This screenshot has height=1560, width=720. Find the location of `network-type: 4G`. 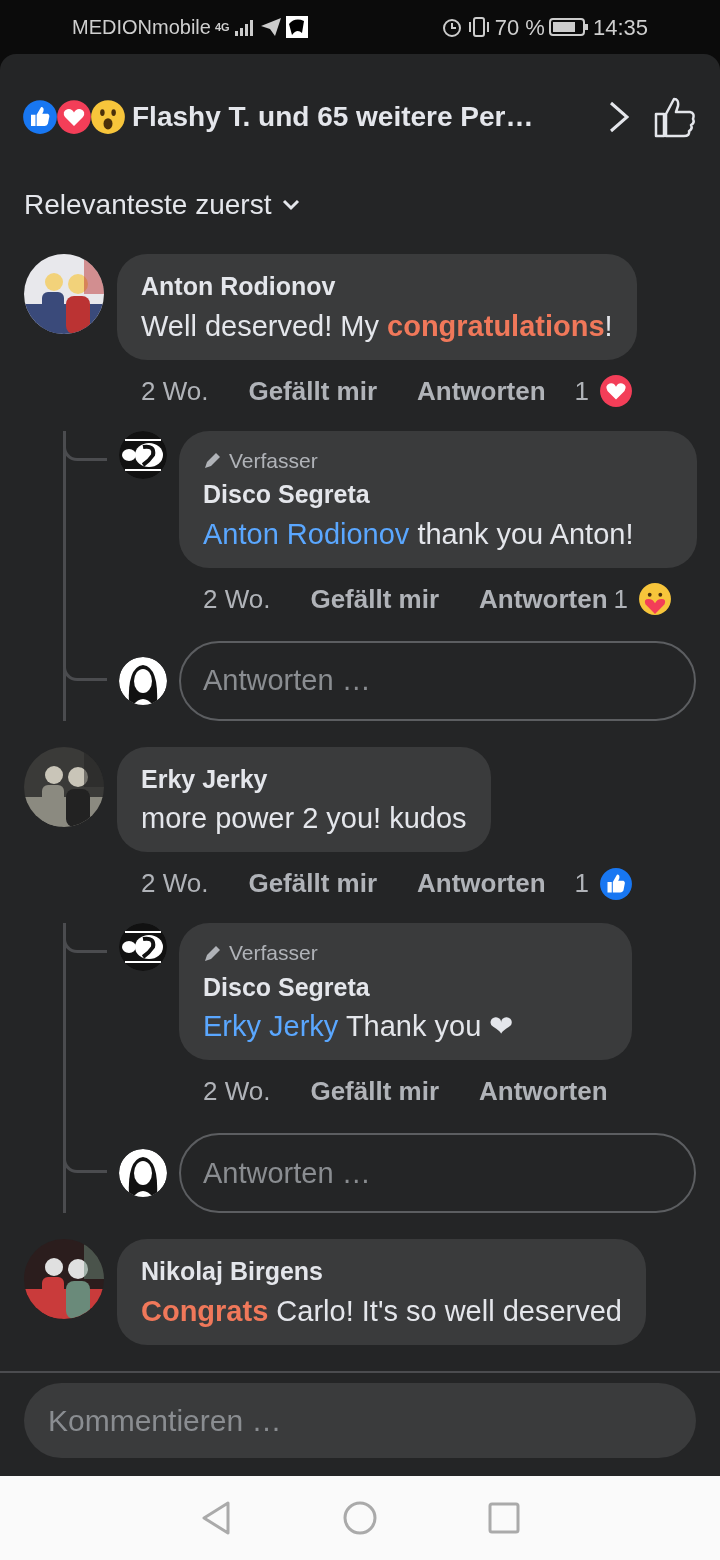

network-type: 4G is located at coordinates (222, 27).